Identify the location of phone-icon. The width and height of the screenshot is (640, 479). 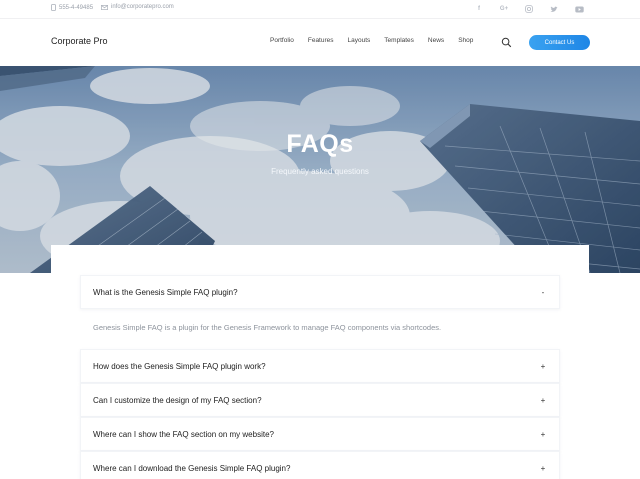
(53, 7).